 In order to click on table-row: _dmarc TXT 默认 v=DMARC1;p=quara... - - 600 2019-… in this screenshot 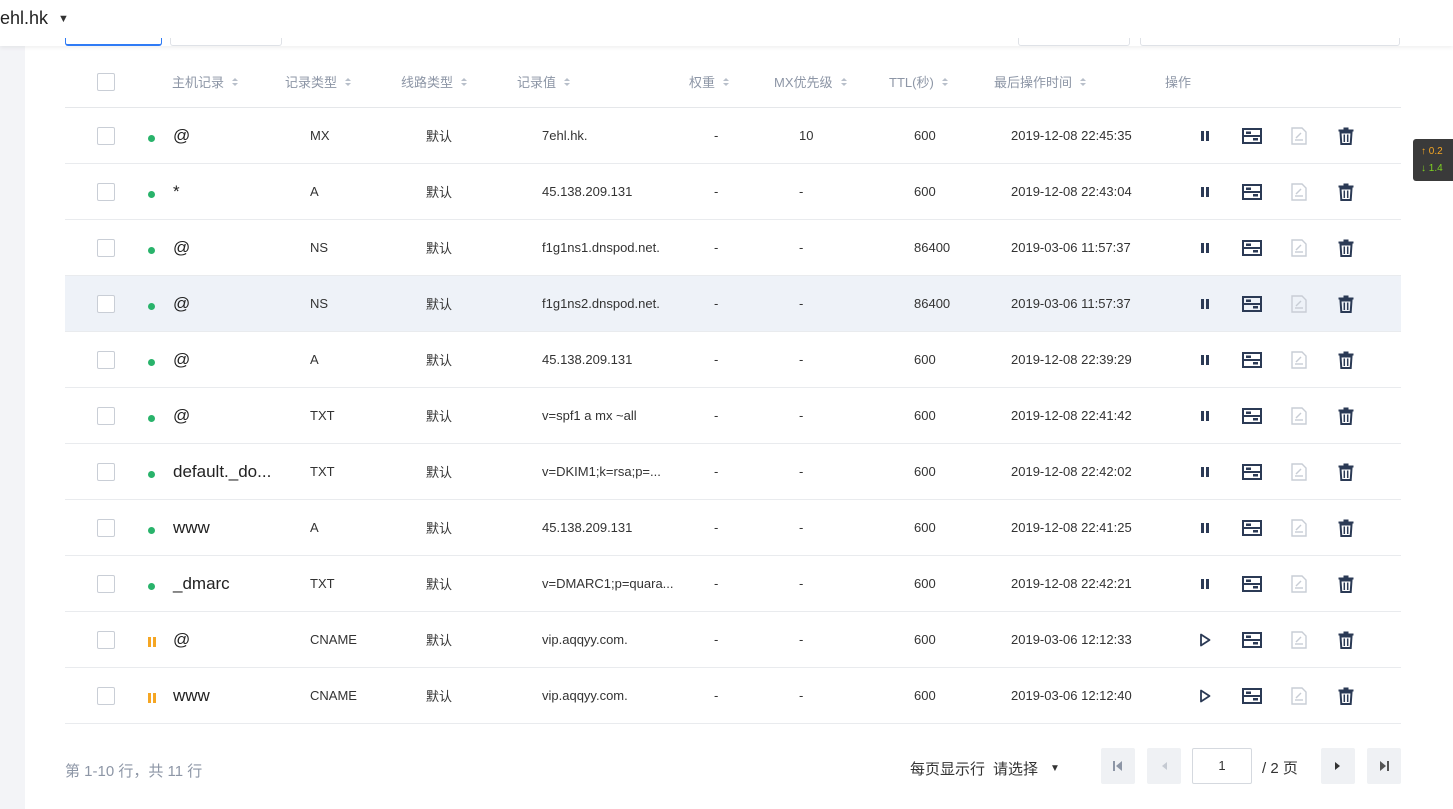, I will do `click(733, 584)`.